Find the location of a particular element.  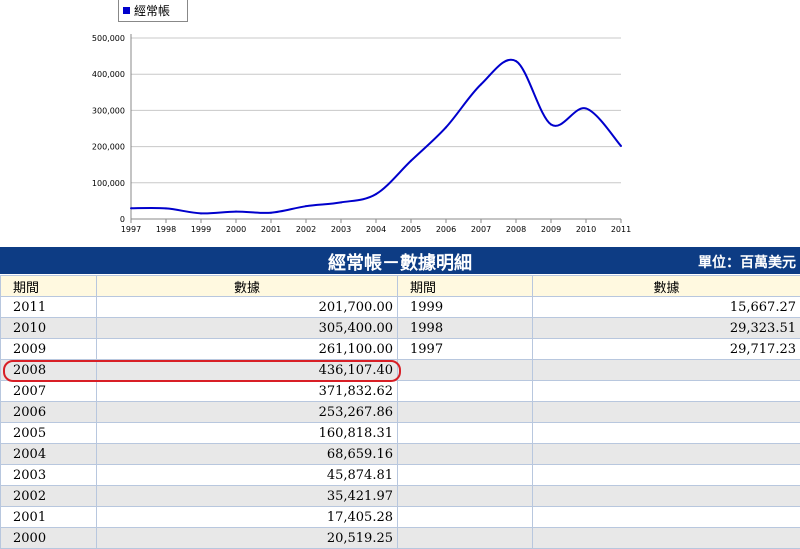

period-cell: 2001 is located at coordinates (49, 517).